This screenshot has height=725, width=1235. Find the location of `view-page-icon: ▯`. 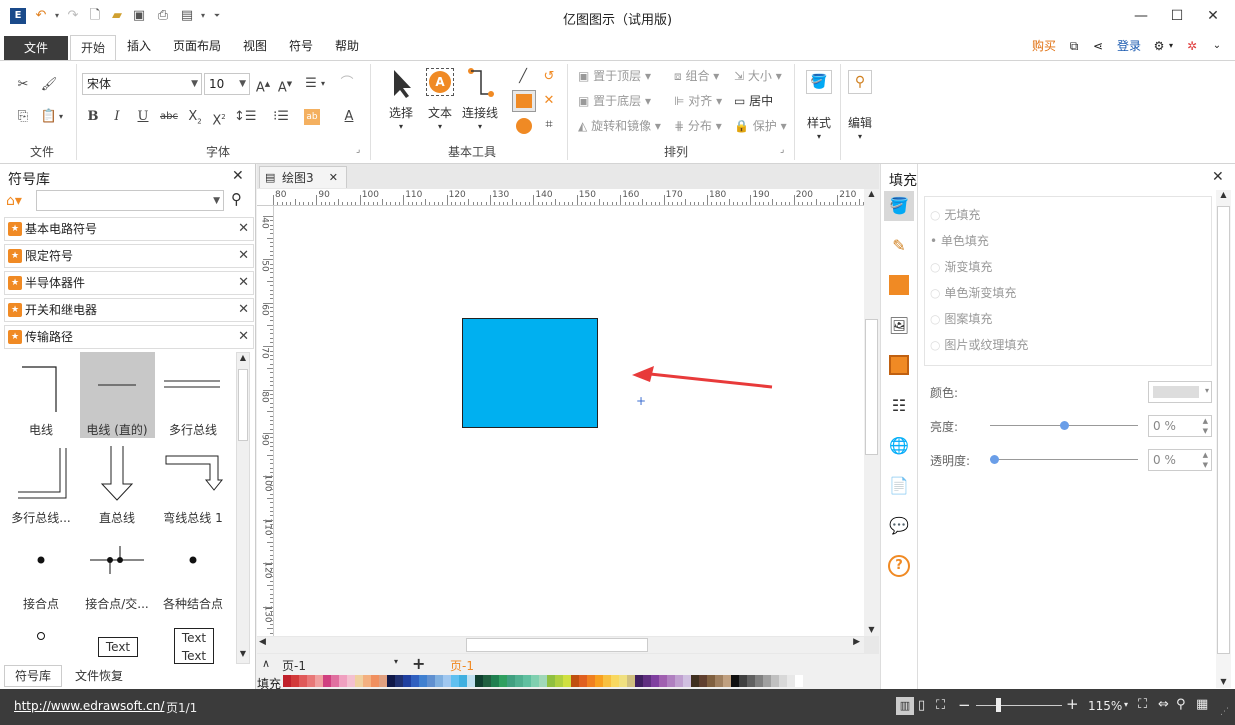

view-page-icon: ▯ is located at coordinates (921, 705).